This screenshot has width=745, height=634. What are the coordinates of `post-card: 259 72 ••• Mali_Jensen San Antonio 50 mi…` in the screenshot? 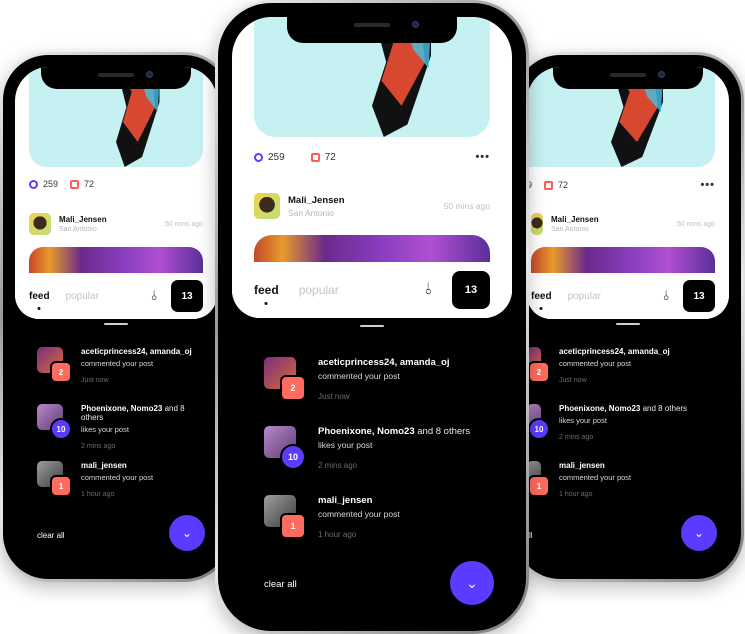 It's located at (628, 193).